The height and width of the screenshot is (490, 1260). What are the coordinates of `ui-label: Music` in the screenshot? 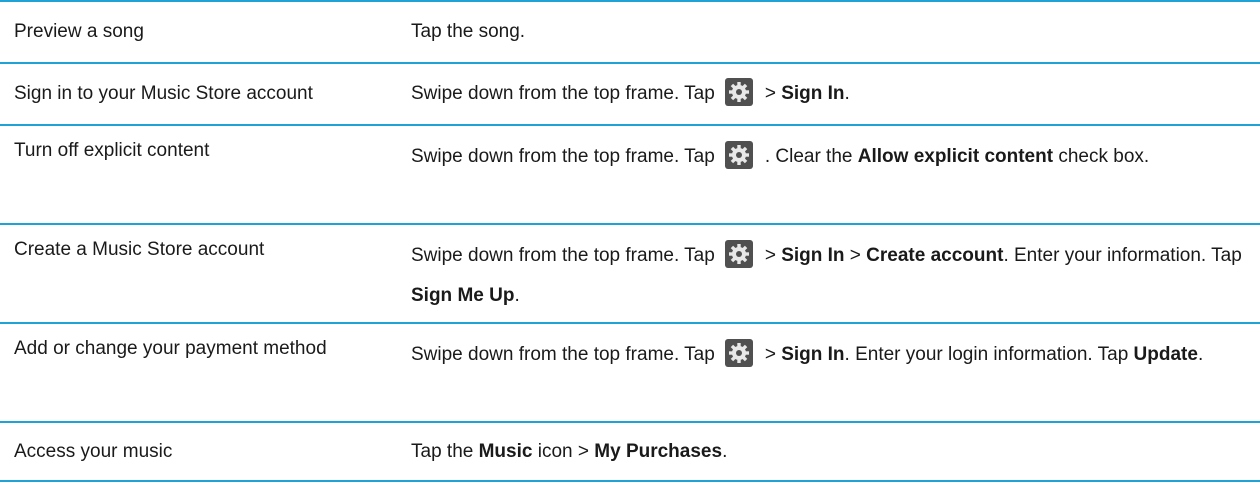 It's located at (505, 451).